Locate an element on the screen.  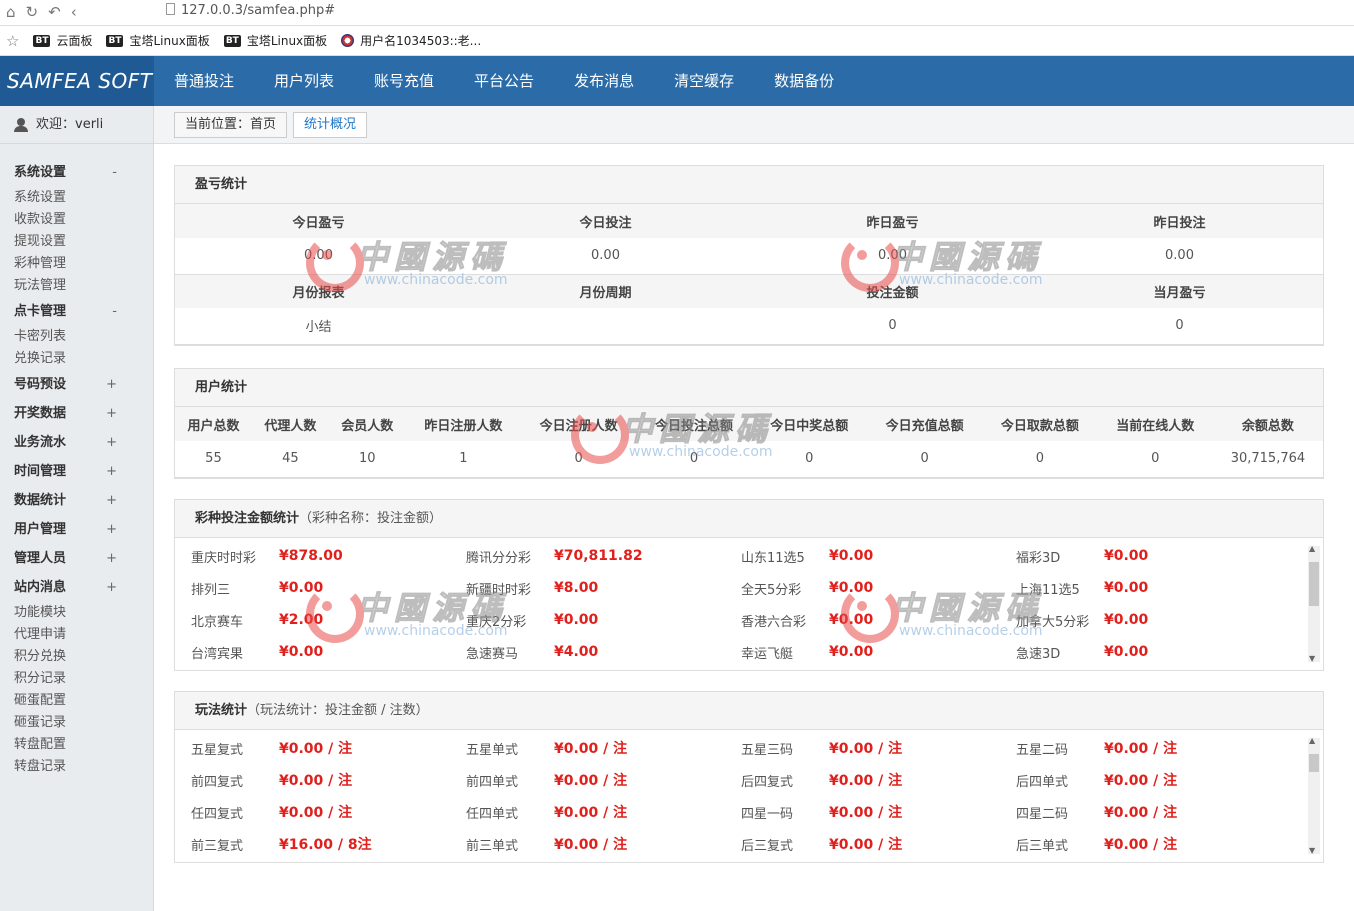
nav-normal-bet: 普通投注 is located at coordinates (204, 81).